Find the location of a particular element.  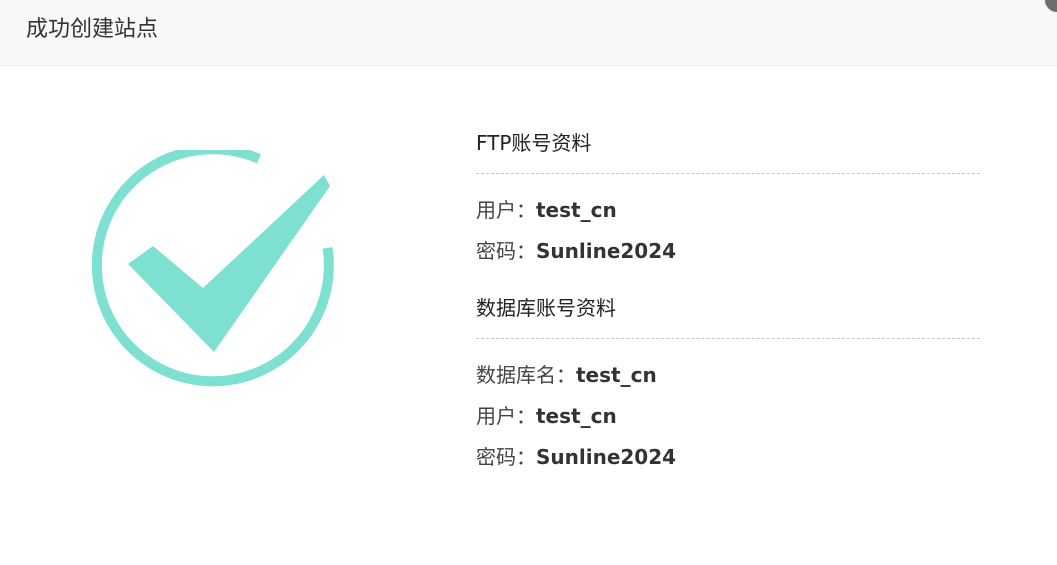

database-name-row: 数据库名：test_cn is located at coordinates (728, 375).